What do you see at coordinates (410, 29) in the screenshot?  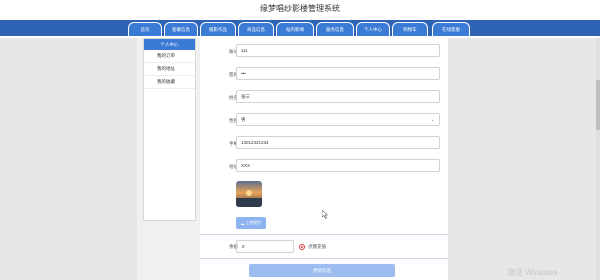 I see `nav-tab-cart: 购物车` at bounding box center [410, 29].